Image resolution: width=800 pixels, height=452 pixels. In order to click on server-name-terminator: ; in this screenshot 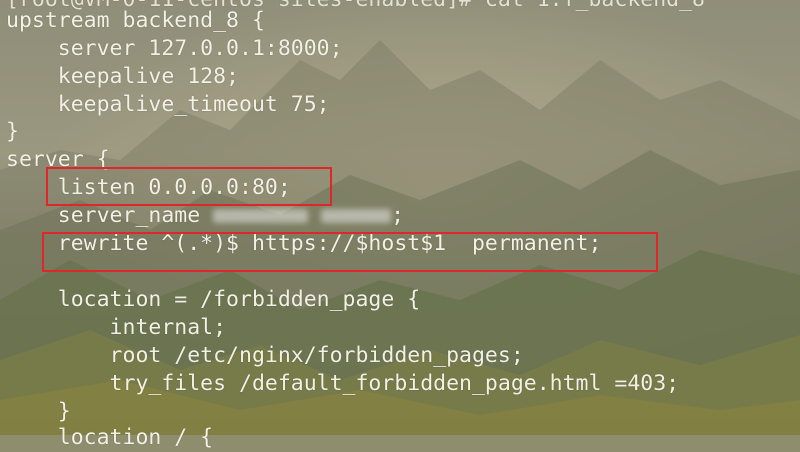, I will do `click(398, 215)`.